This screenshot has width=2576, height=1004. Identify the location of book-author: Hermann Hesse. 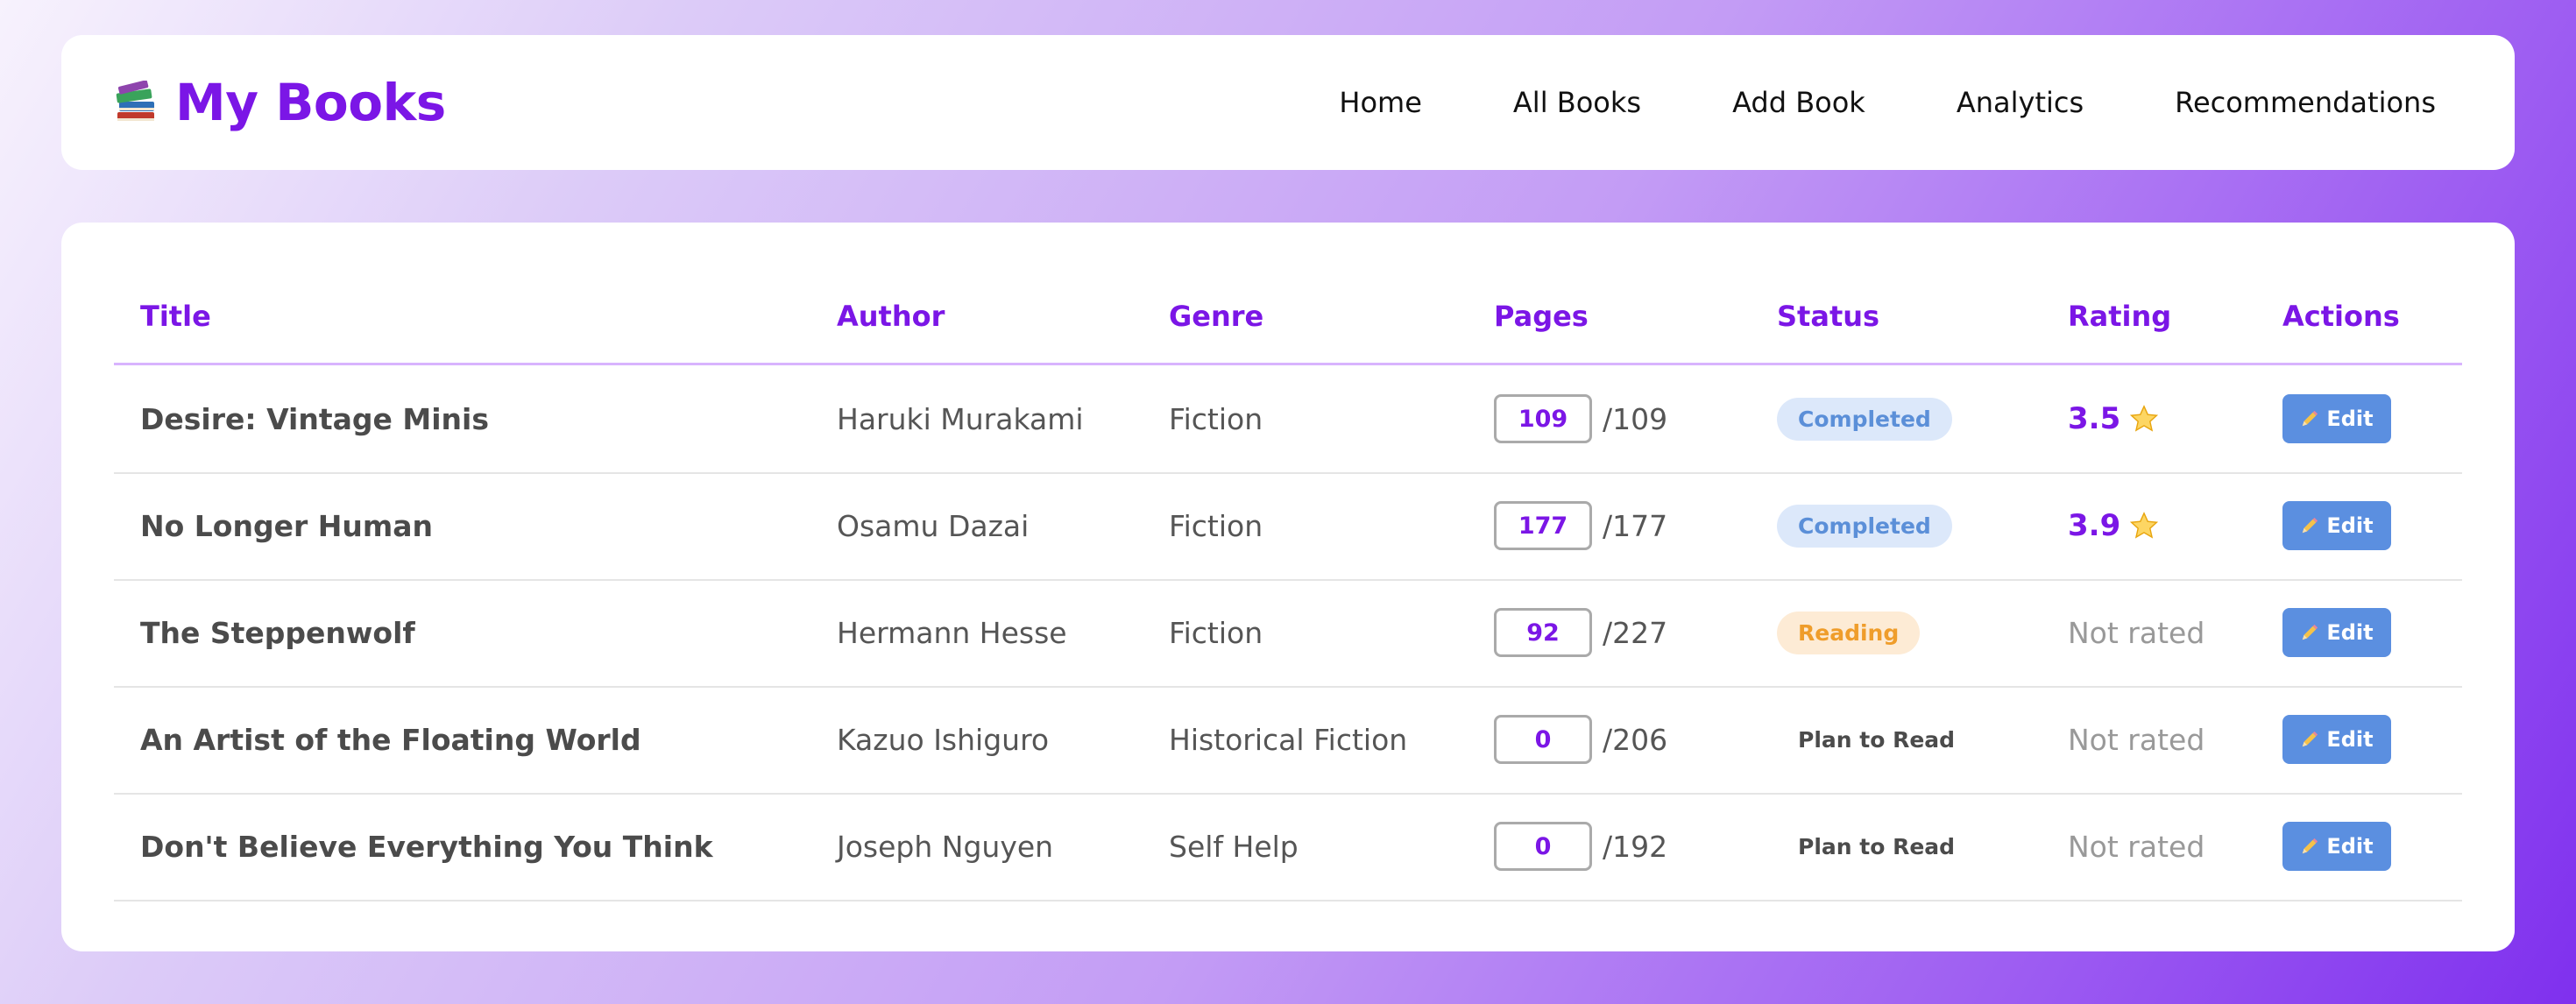
(952, 632).